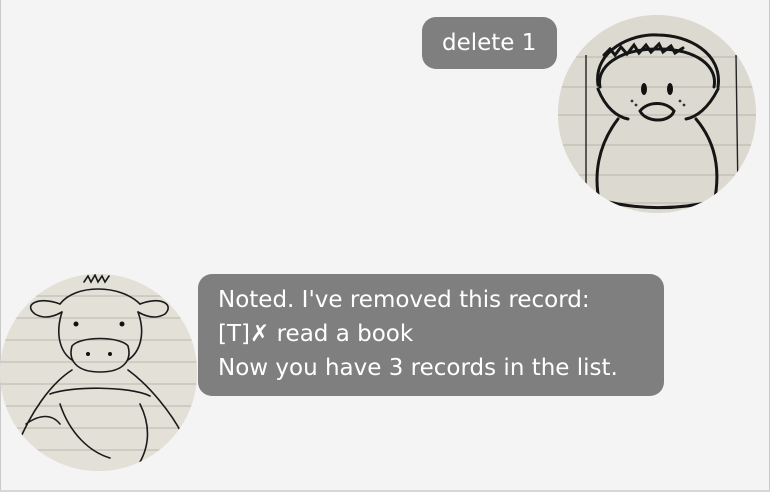  I want to click on task-description: read a book, so click(341, 334).